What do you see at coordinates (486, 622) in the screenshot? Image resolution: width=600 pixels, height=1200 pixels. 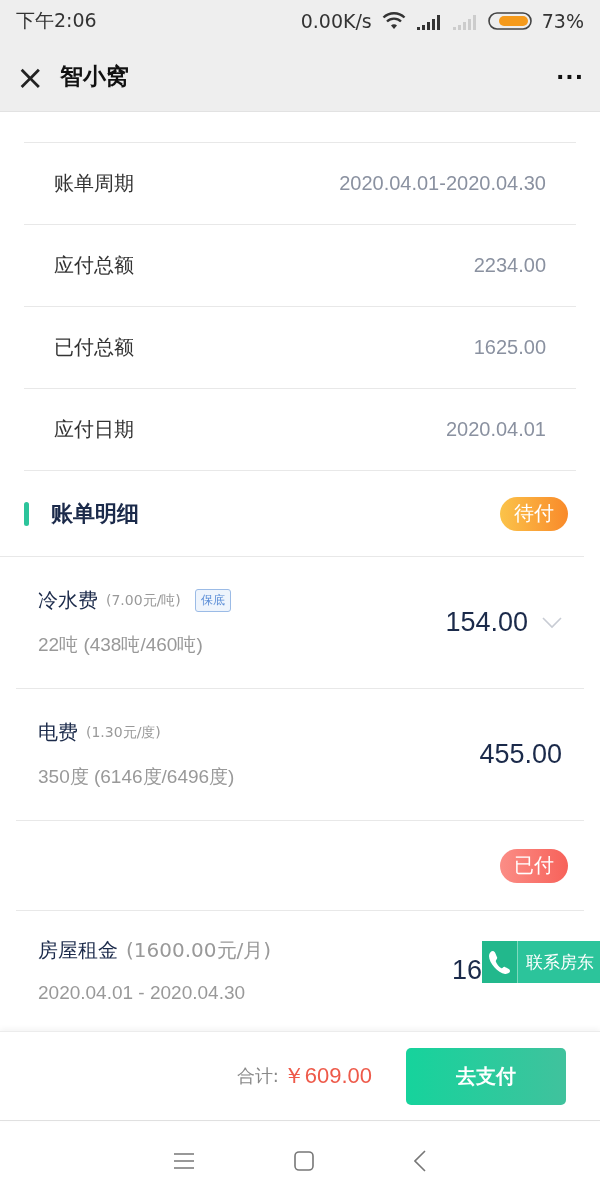 I see `fee-amount: 154.00` at bounding box center [486, 622].